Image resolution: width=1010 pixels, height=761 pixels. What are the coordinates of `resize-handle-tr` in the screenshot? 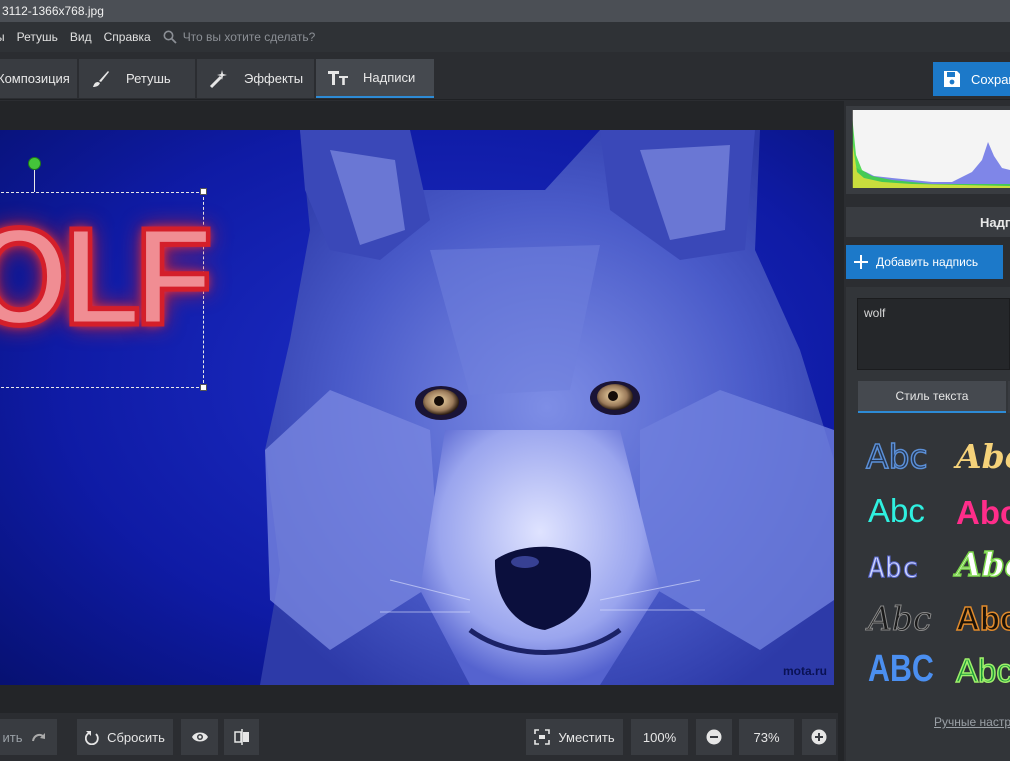 It's located at (203, 191).